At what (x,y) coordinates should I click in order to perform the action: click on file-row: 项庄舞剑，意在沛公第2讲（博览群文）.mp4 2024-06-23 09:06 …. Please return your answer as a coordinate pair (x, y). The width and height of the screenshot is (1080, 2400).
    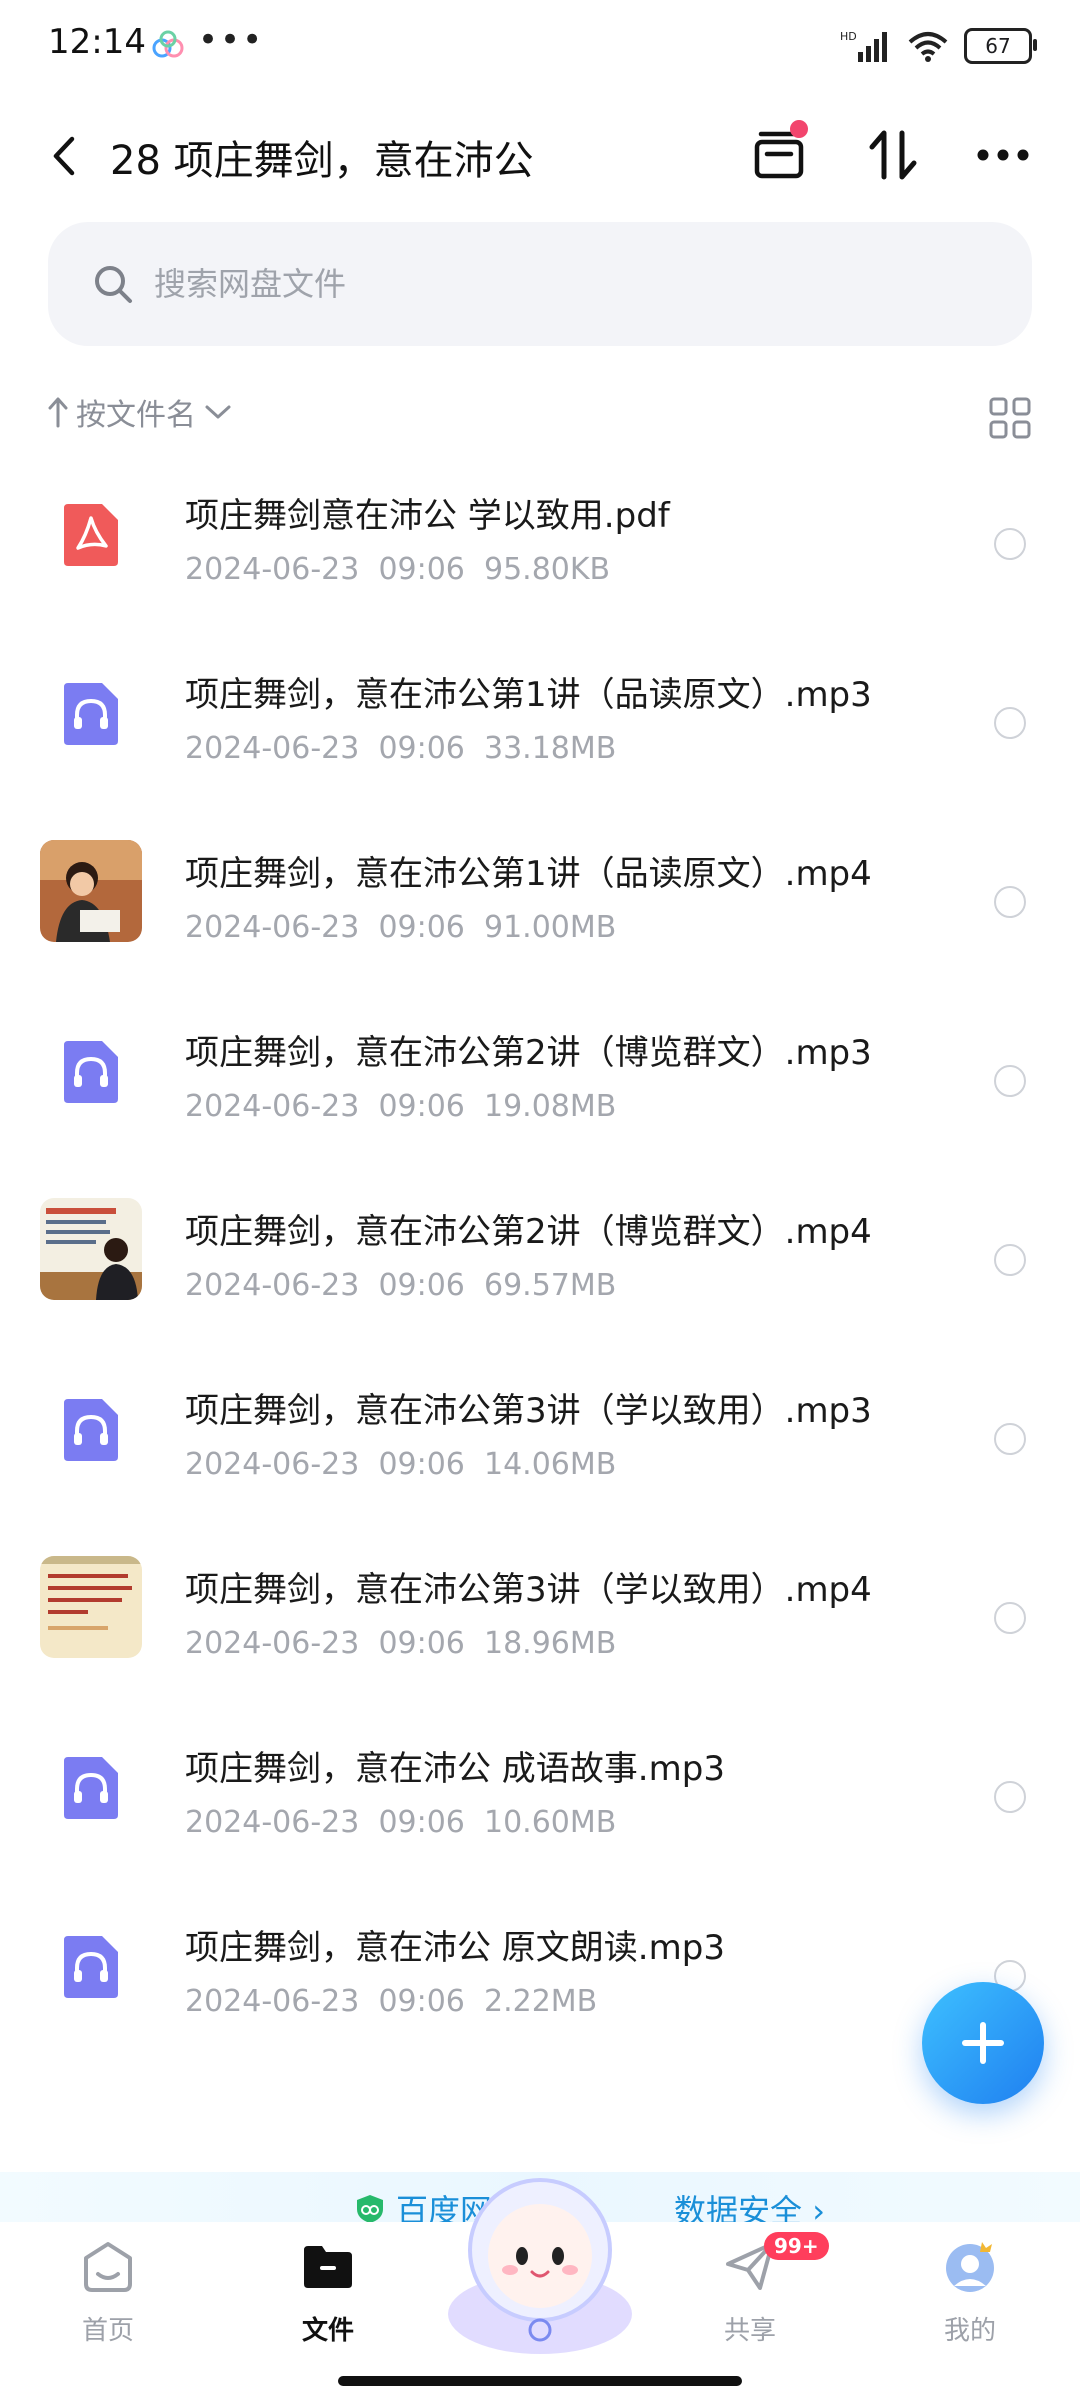
    Looking at the image, I should click on (540, 1265).